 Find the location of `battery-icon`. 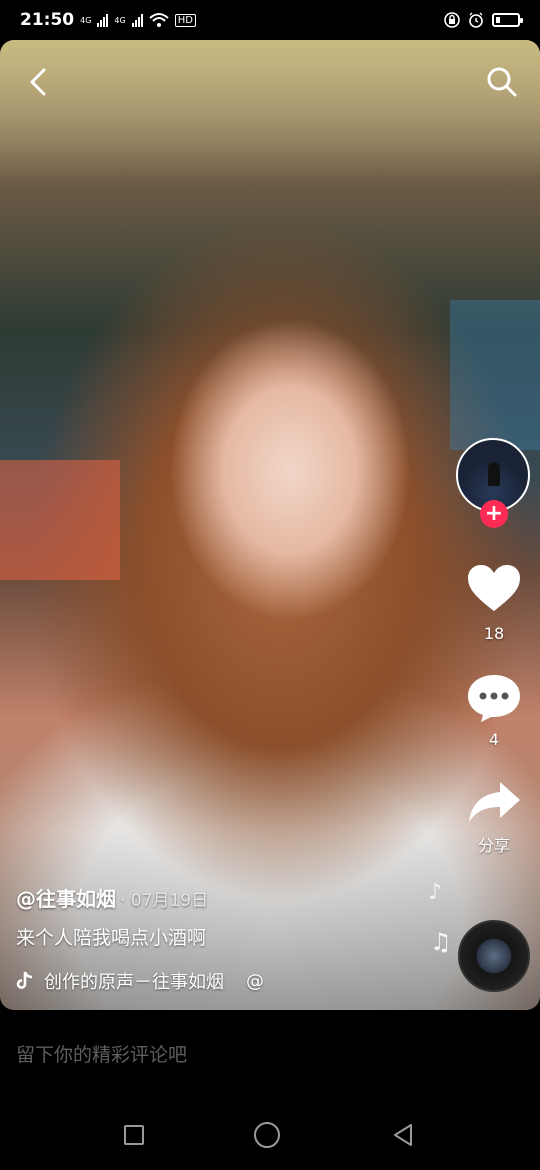

battery-icon is located at coordinates (507, 20).